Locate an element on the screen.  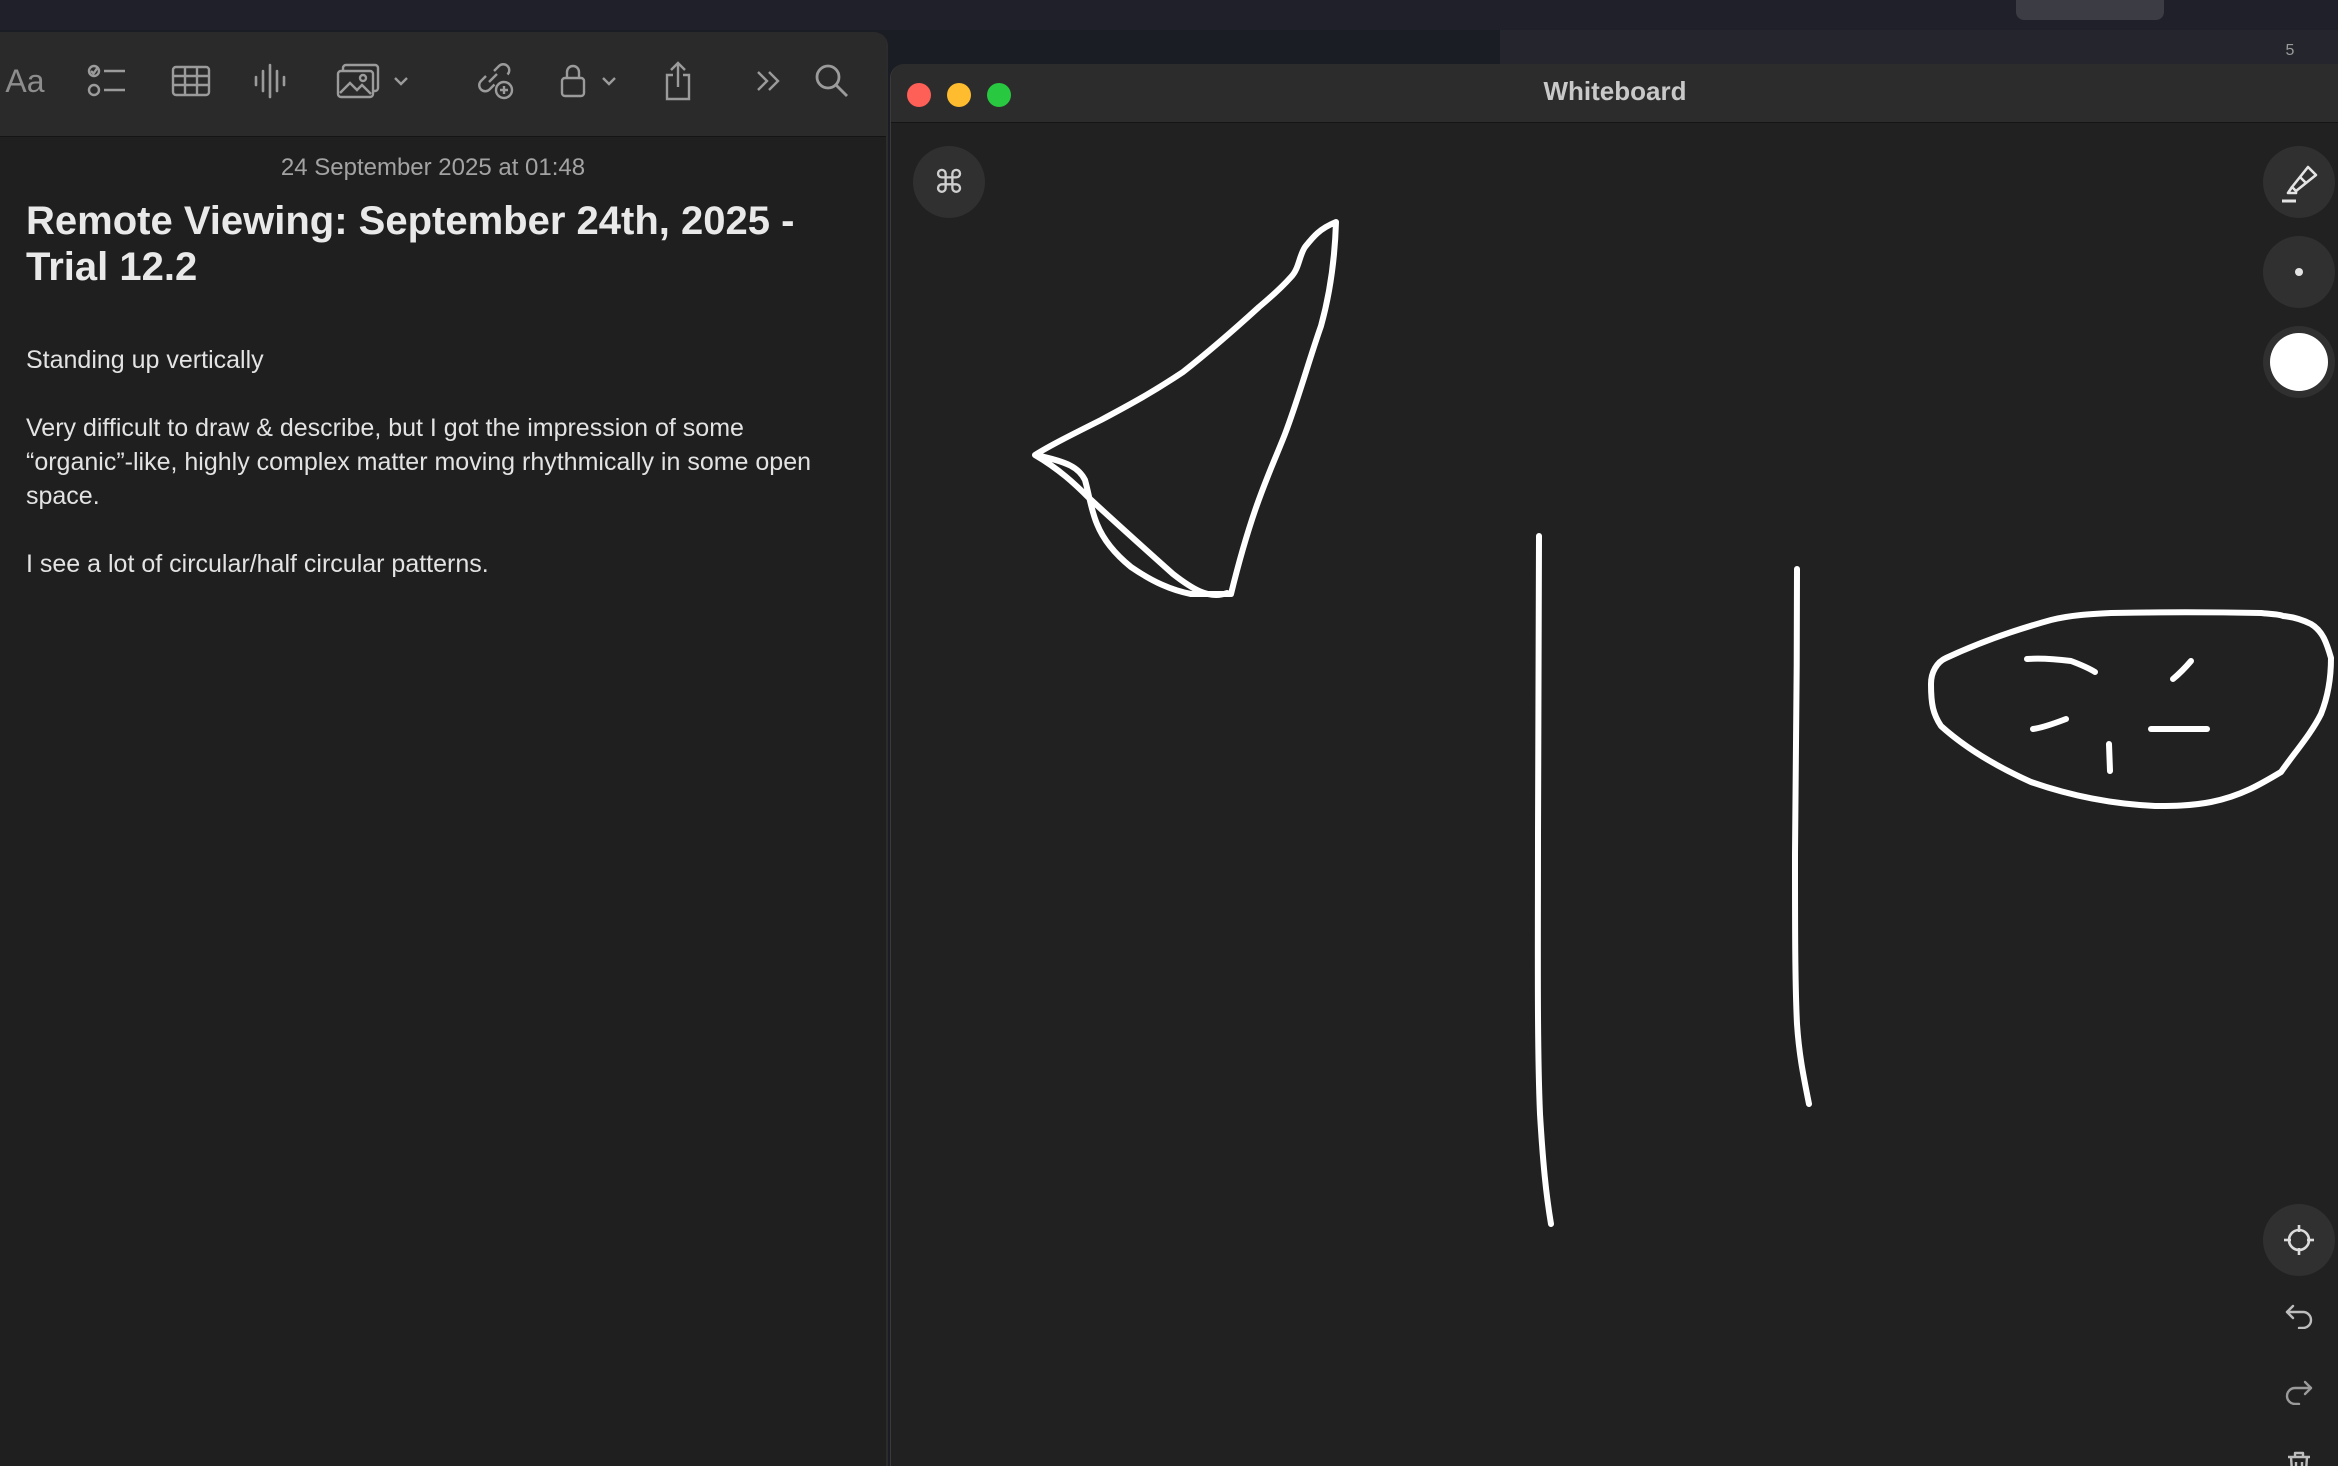
stroke-face-mark is located at coordinates (2109, 757).